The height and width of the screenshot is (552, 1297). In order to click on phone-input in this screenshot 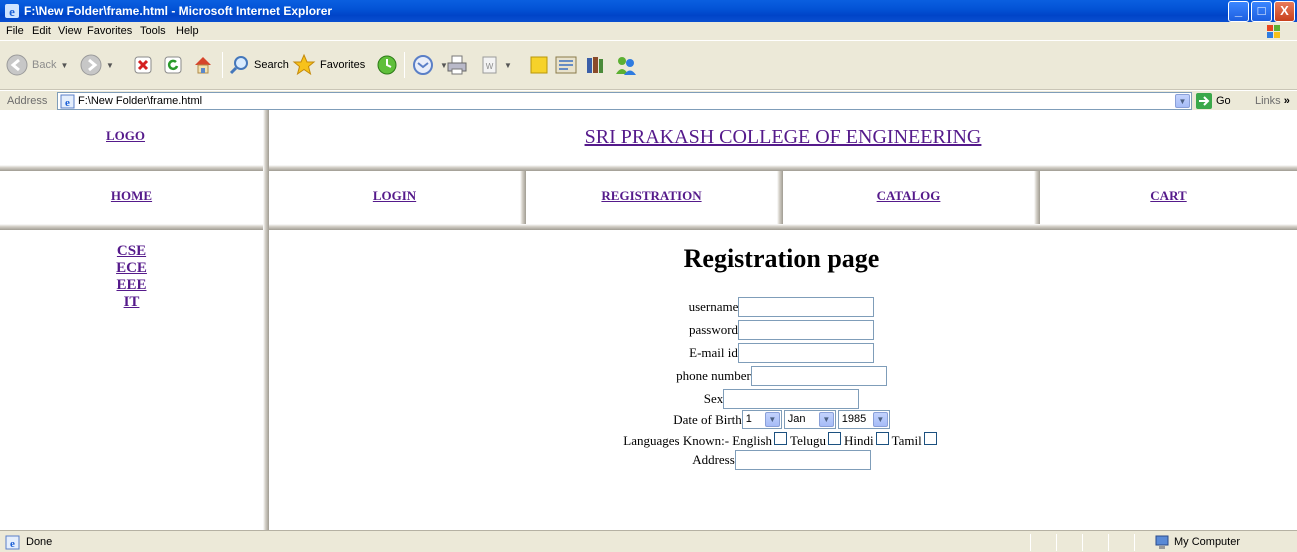, I will do `click(818, 376)`.